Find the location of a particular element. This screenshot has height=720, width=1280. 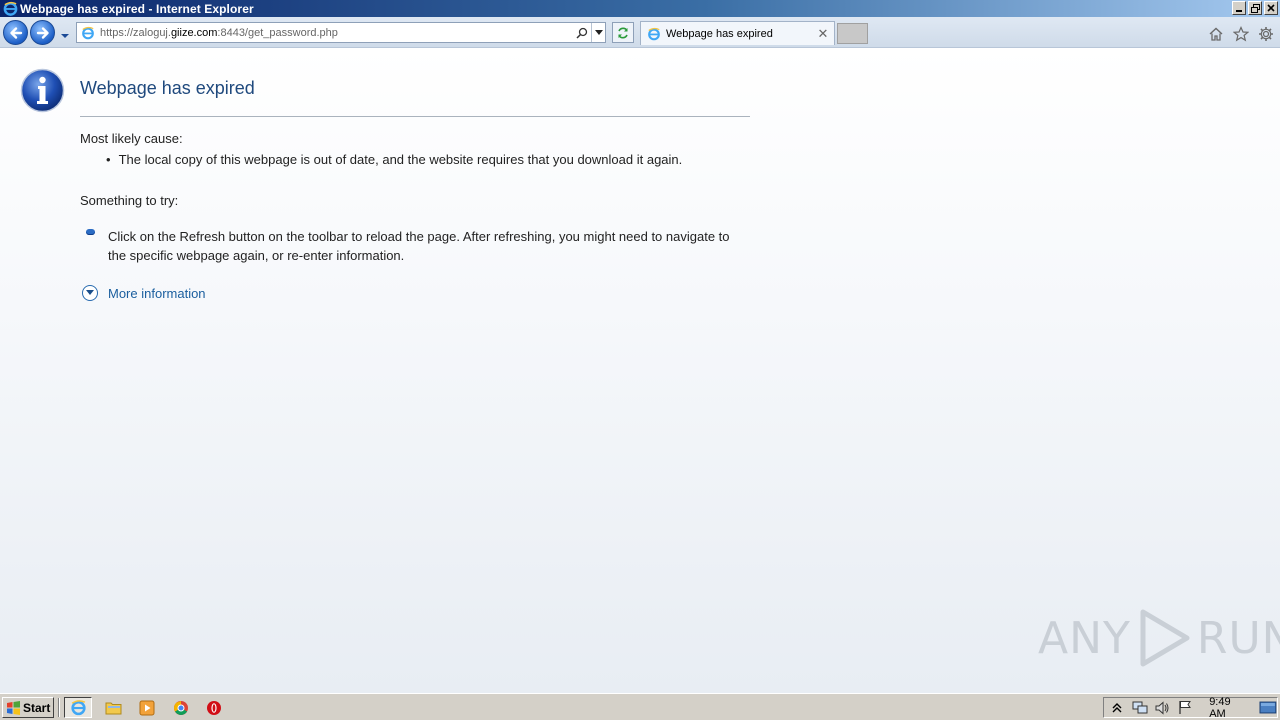

taskbar: Start 9:49 AM is located at coordinates (640, 706).